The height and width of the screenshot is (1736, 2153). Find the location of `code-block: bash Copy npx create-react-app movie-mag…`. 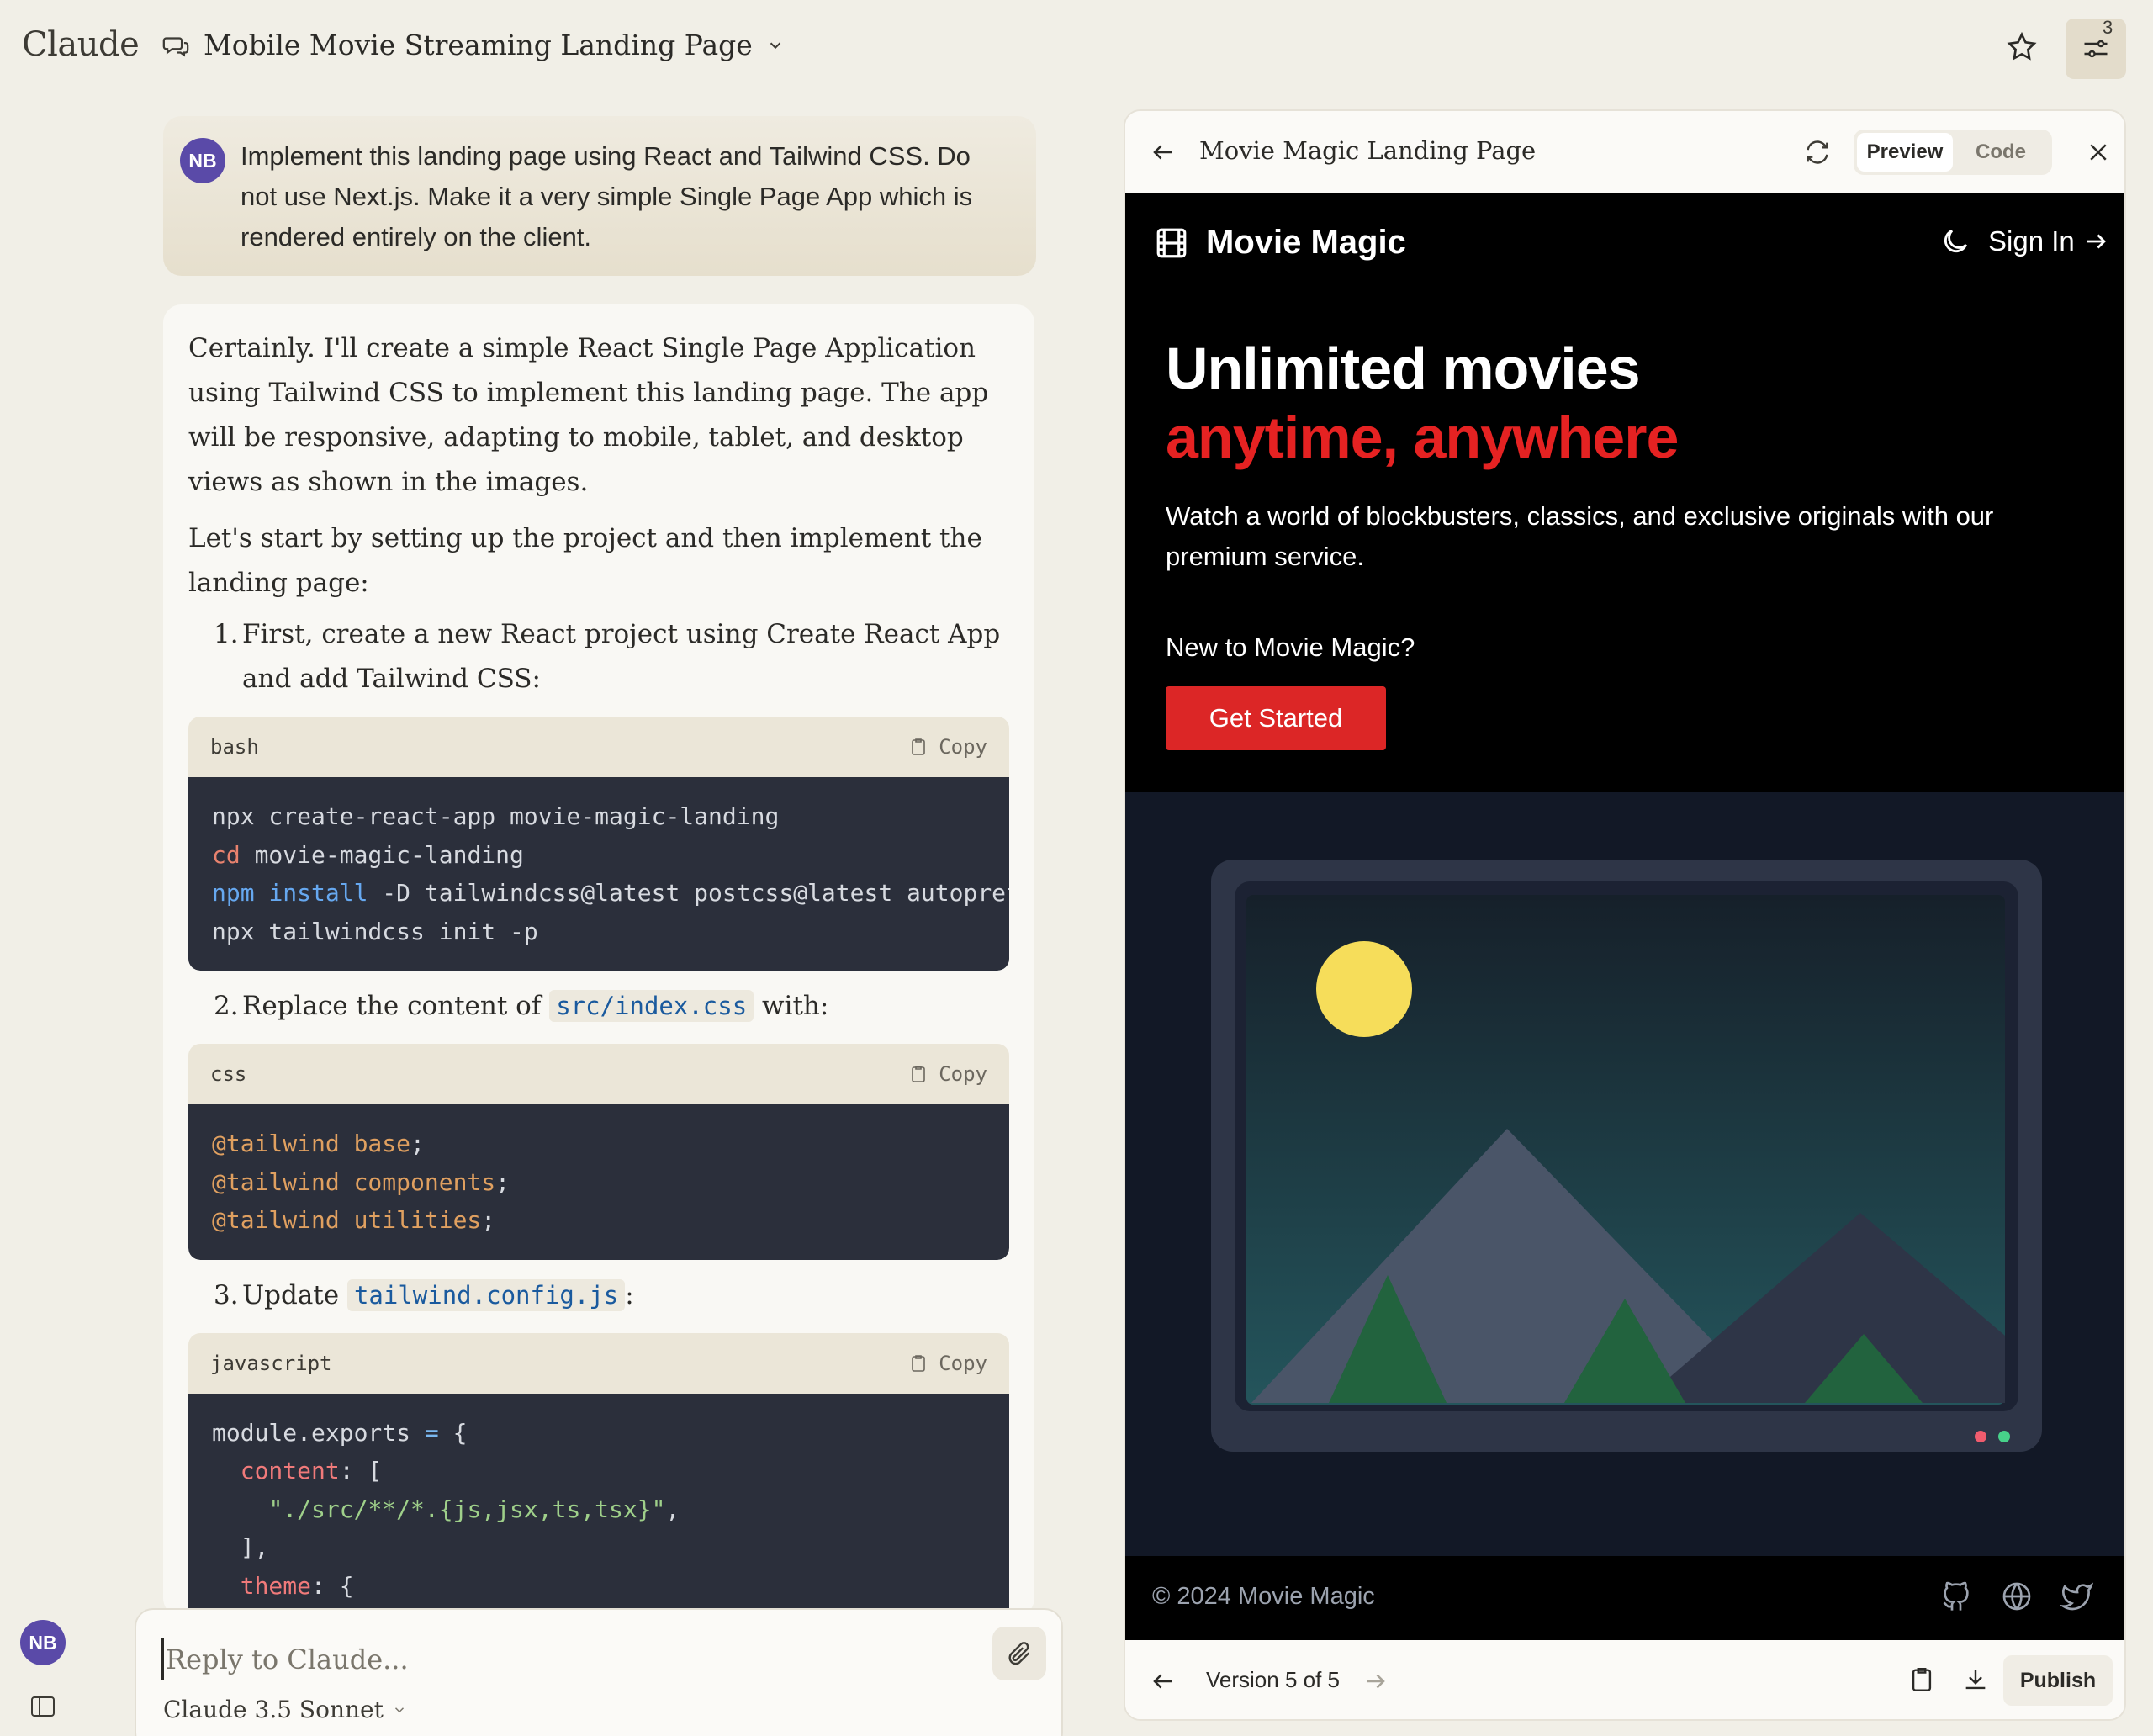

code-block: bash Copy npx create-react-app movie-mag… is located at coordinates (599, 844).